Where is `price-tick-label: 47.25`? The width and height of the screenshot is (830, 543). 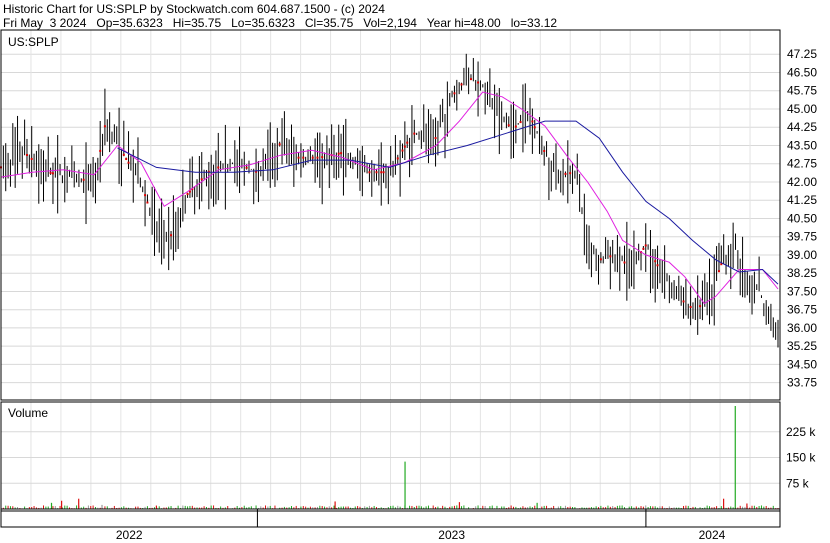
price-tick-label: 47.25 is located at coordinates (802, 54).